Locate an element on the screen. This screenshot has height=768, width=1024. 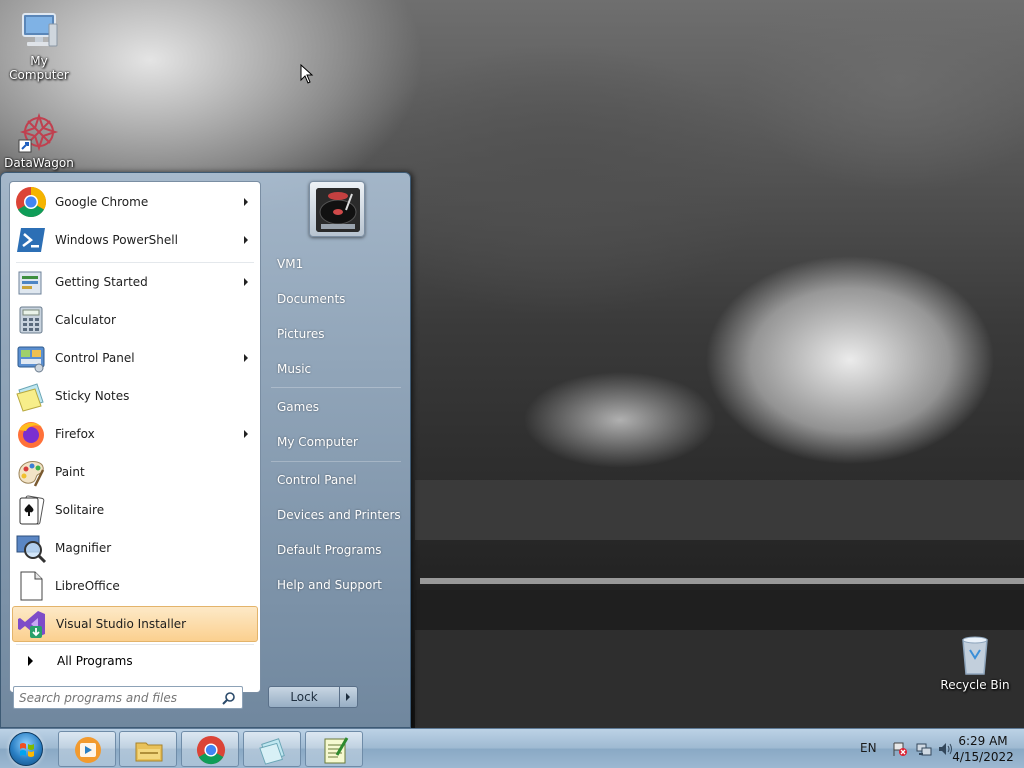
start-item-firefox: Firefox is located at coordinates (135, 434).